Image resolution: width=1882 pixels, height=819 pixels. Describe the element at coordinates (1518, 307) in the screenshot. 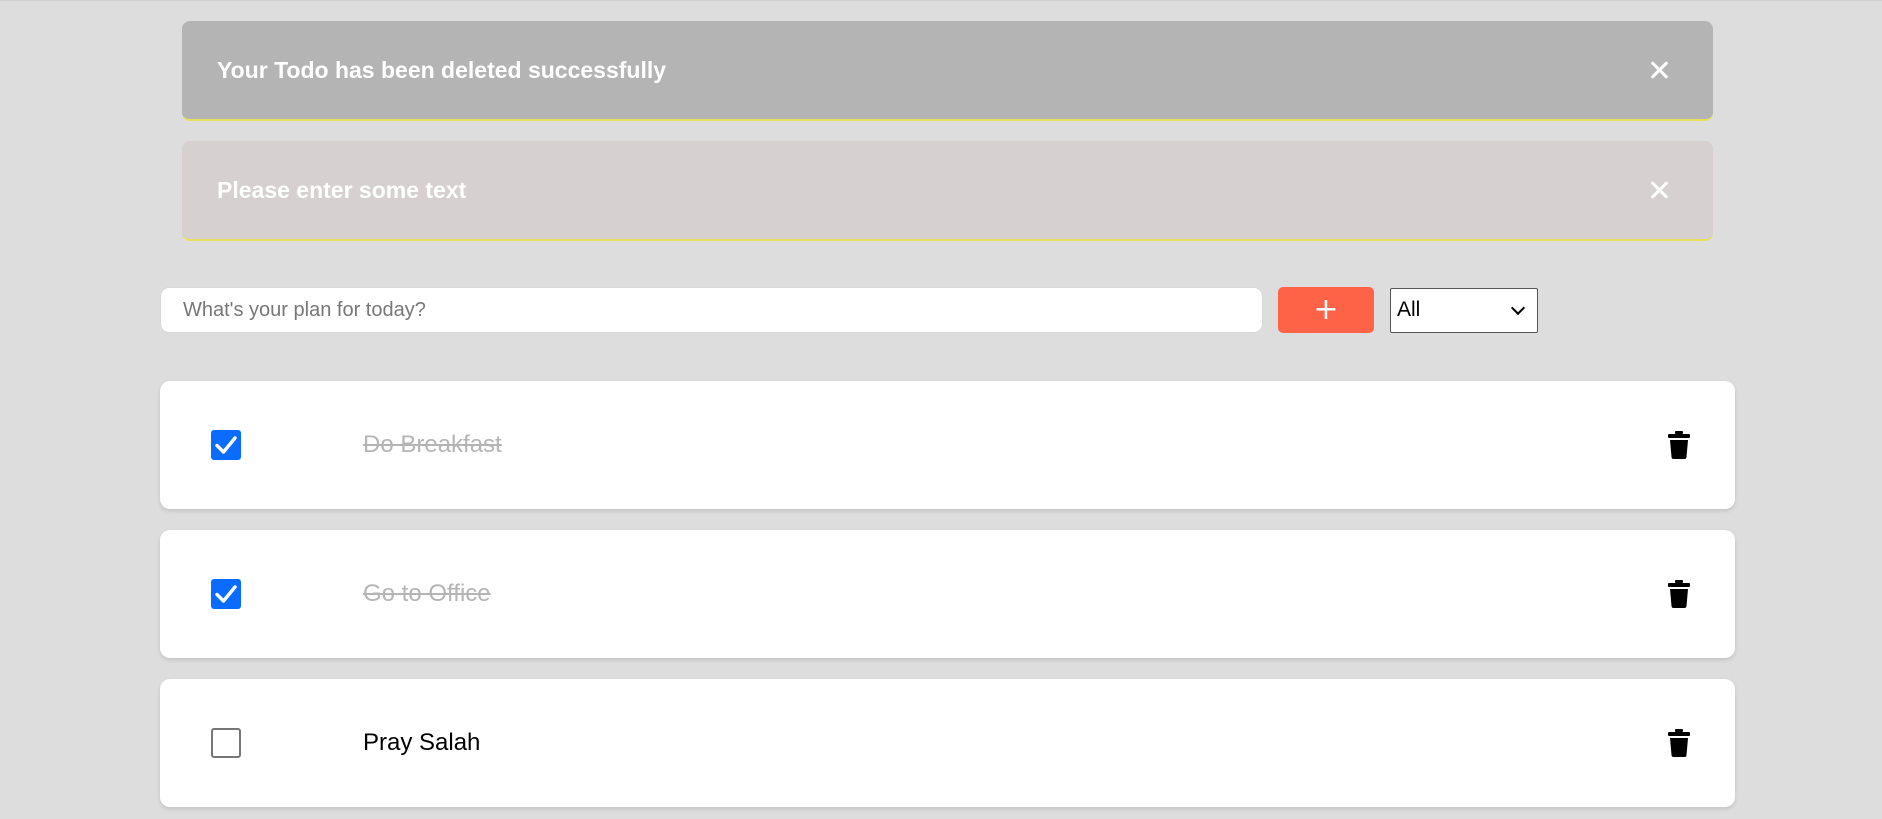

I see `chevron-down-icon` at that location.